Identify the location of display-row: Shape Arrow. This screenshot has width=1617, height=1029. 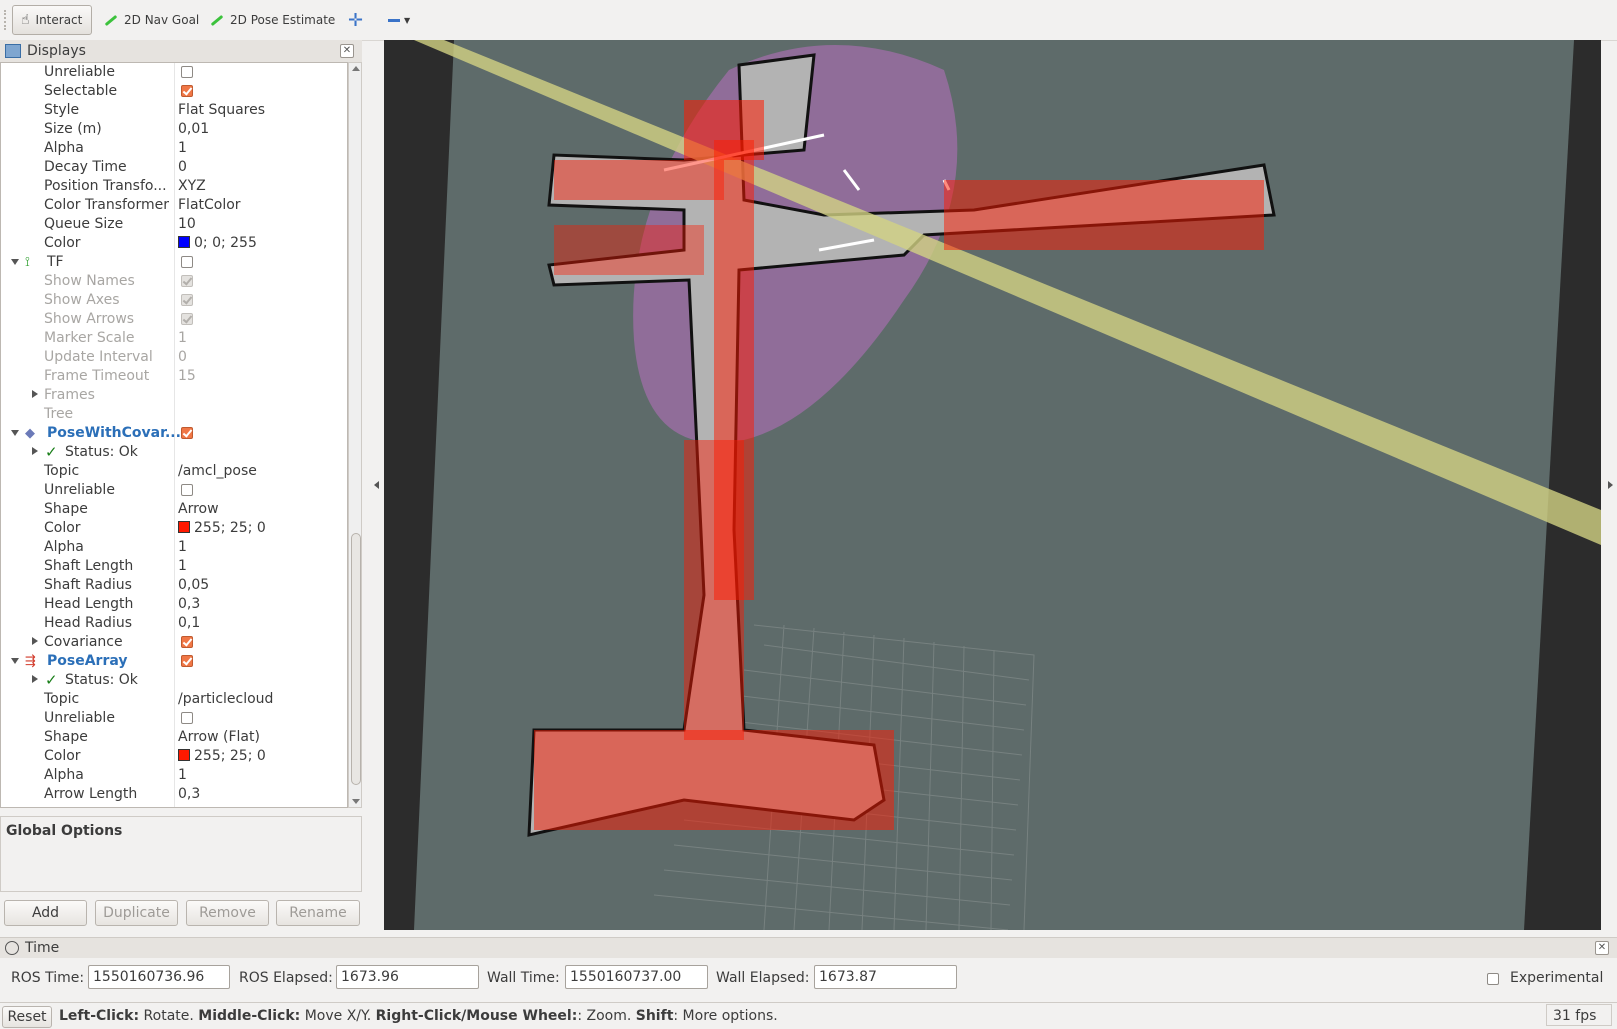
(174, 509).